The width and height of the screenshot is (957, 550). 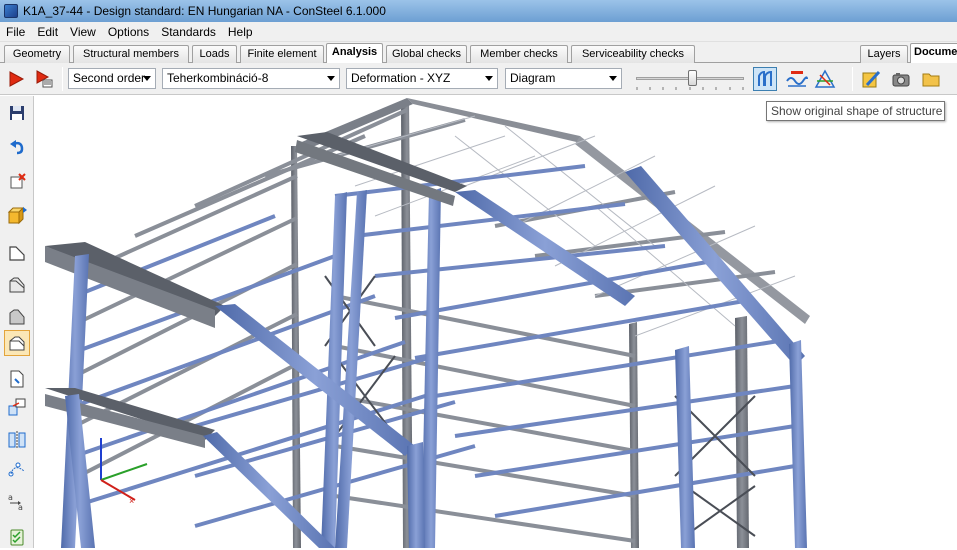 I want to click on menu-options: Options, so click(x=128, y=32).